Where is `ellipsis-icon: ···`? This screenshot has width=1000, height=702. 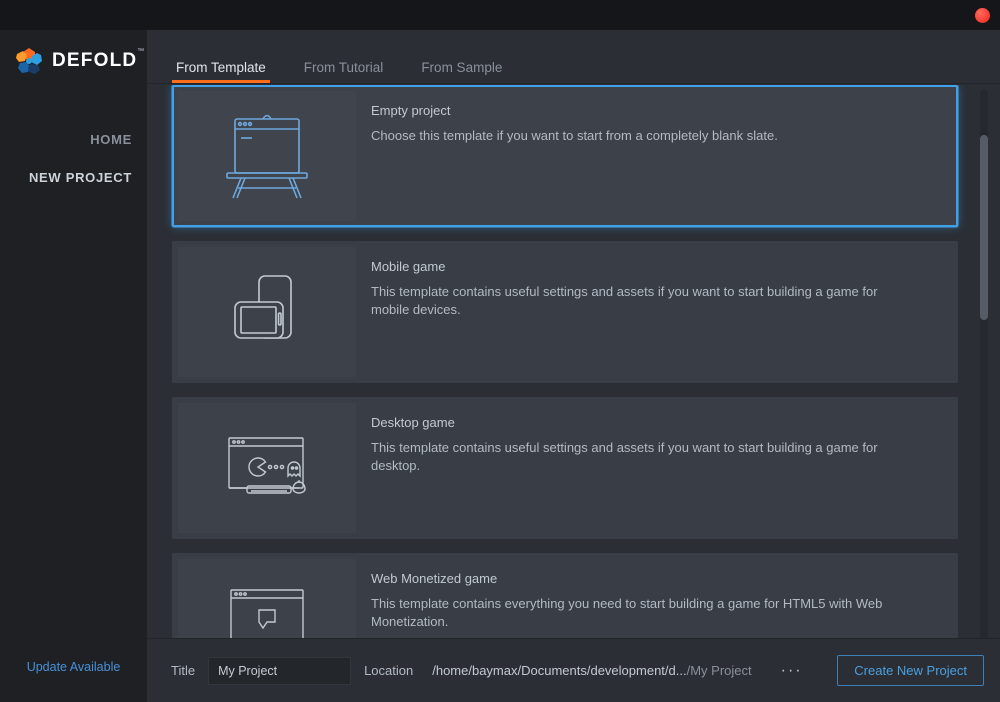 ellipsis-icon: ··· is located at coordinates (792, 671).